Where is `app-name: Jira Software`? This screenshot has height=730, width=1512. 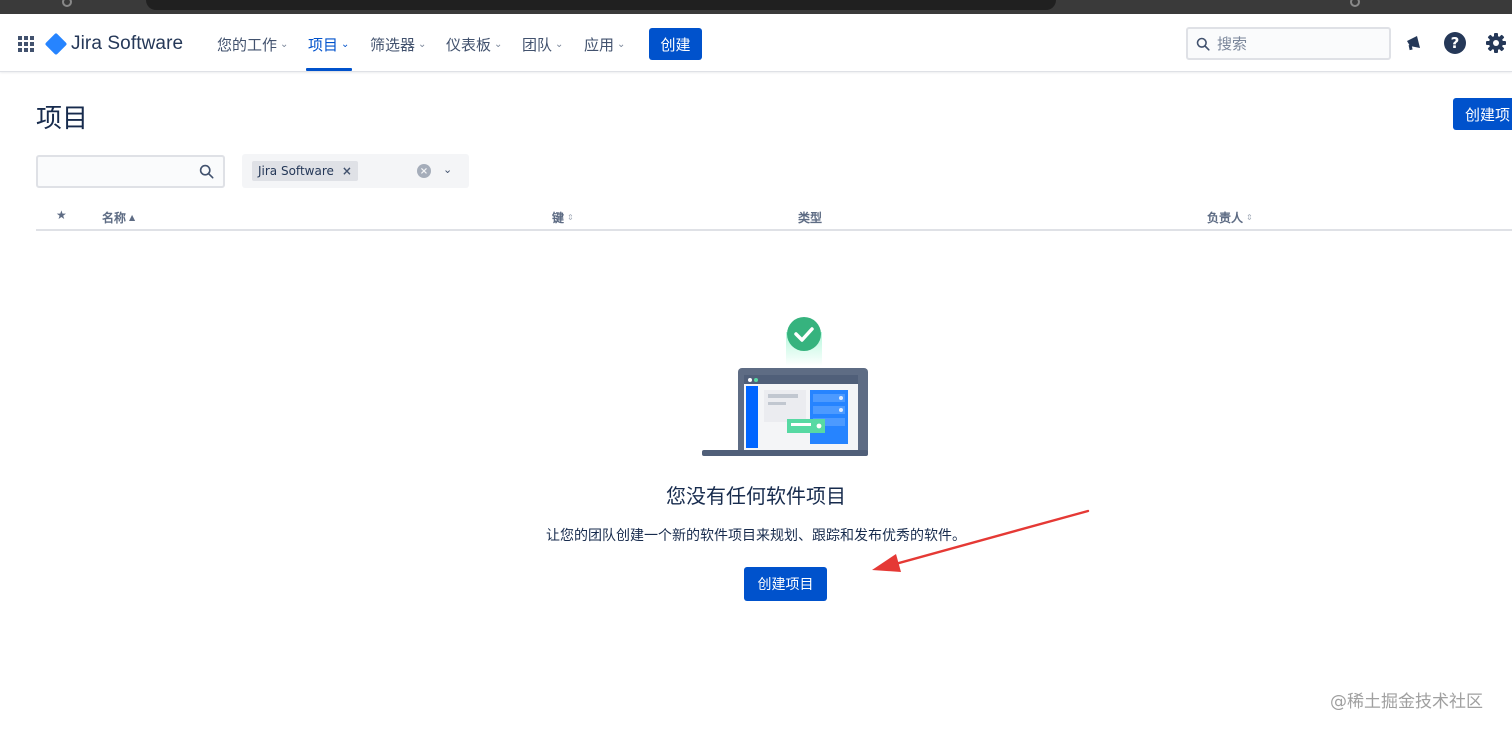 app-name: Jira Software is located at coordinates (127, 43).